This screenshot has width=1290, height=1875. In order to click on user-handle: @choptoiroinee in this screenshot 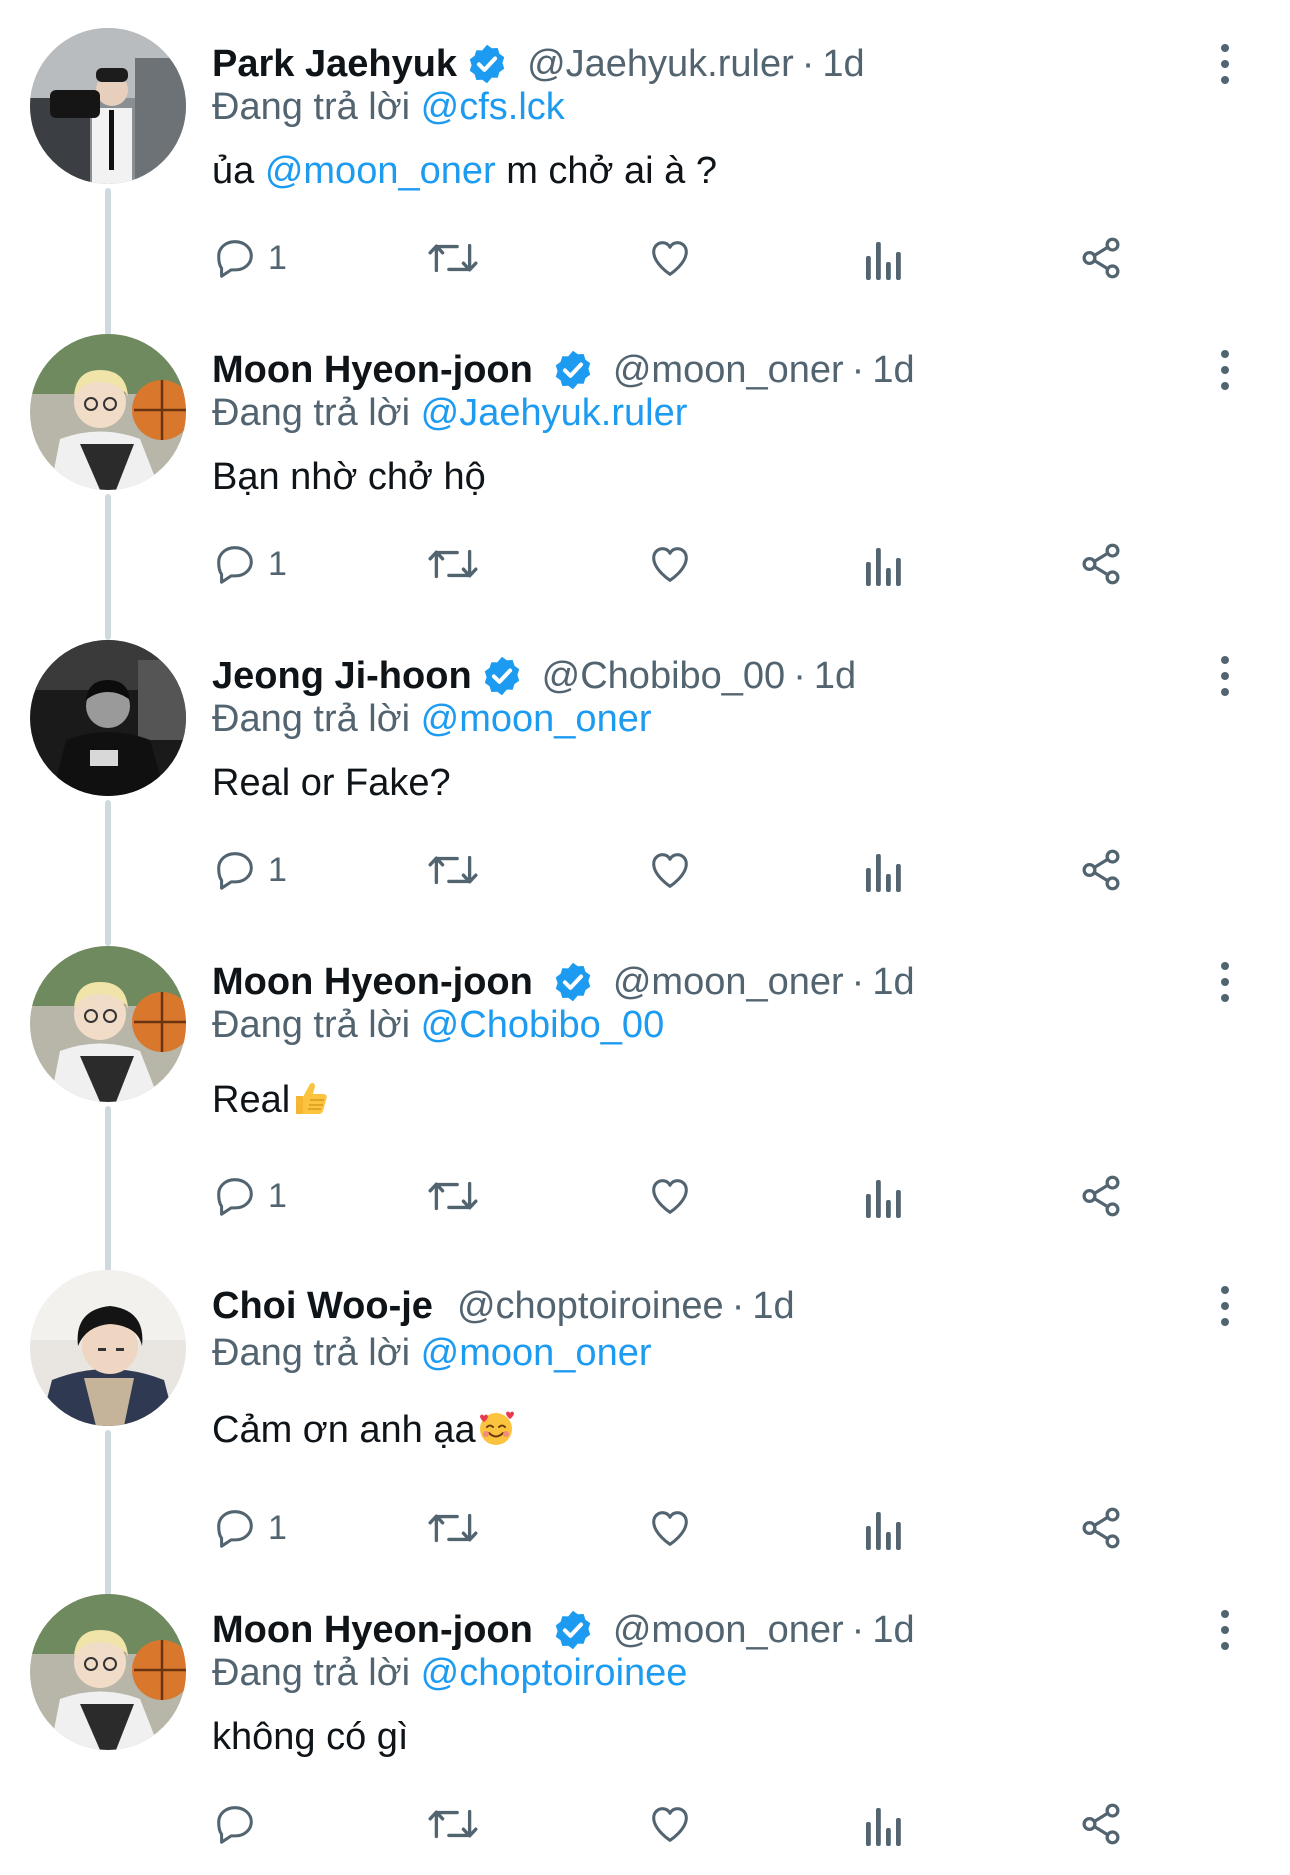, I will do `click(590, 1306)`.